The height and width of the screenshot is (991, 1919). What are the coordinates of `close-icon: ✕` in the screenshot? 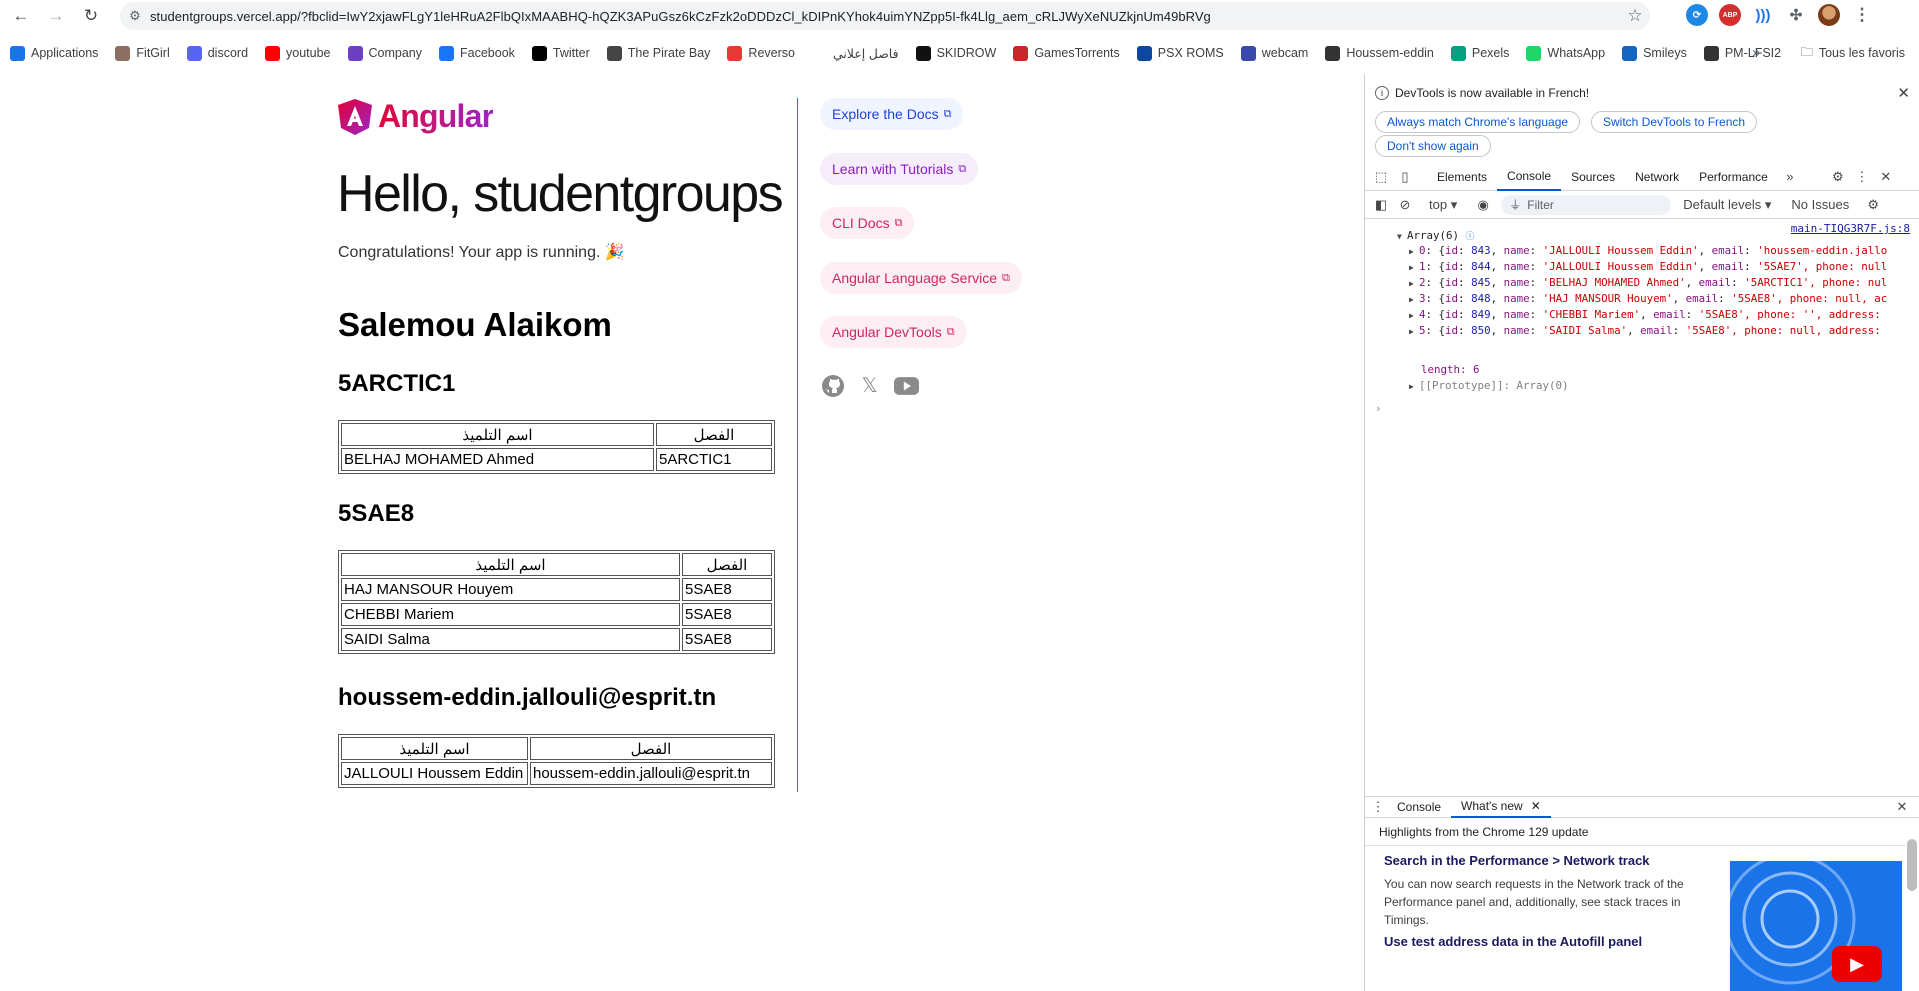 It's located at (1903, 93).